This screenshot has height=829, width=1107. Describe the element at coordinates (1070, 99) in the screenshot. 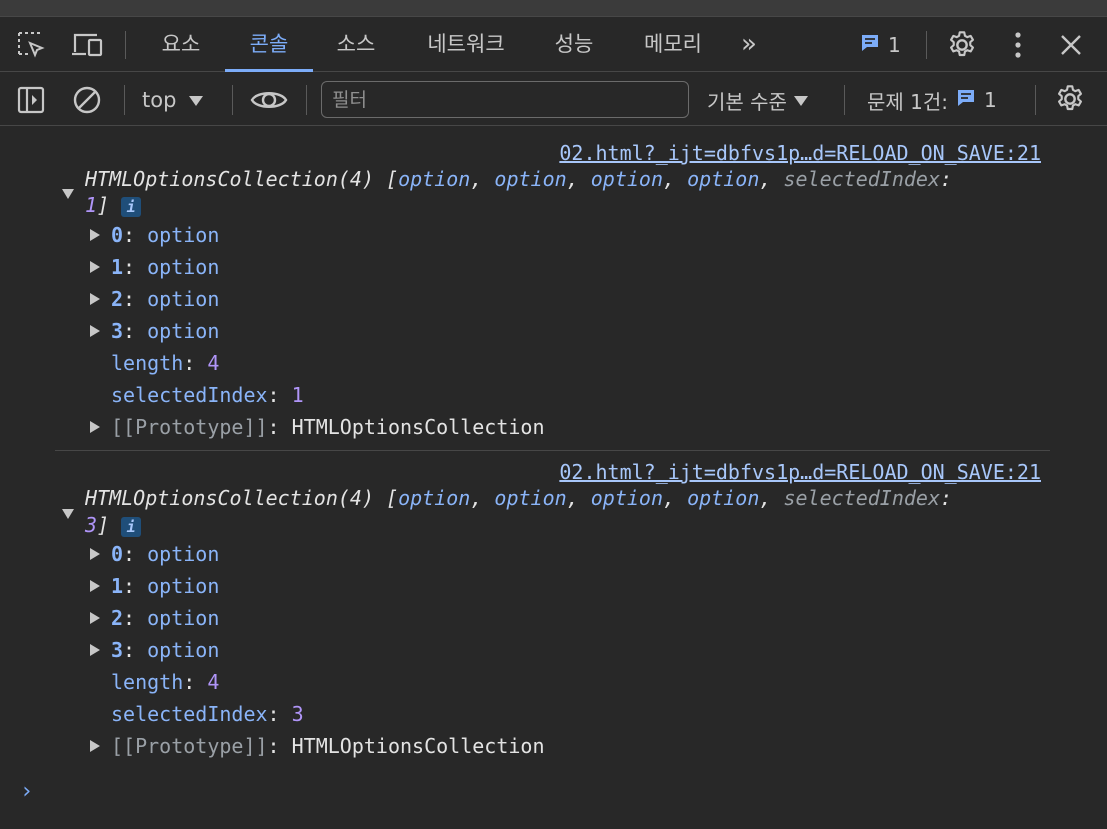

I see `console-settings-gear-icon` at that location.